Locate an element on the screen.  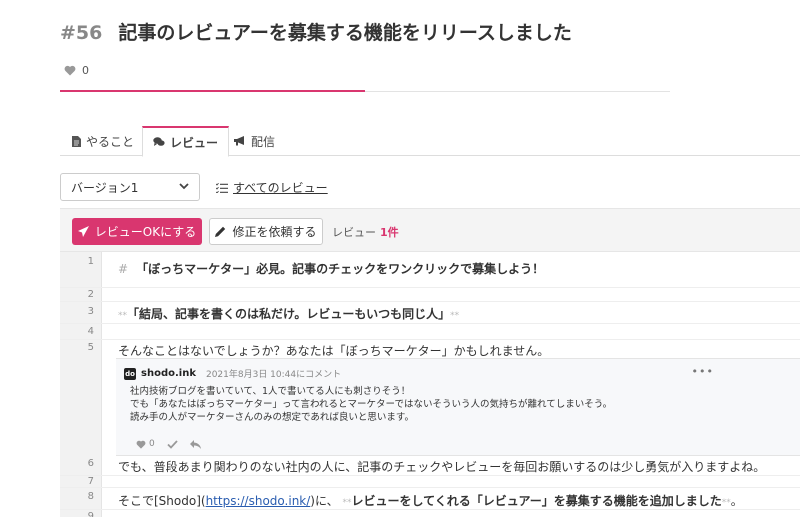
bold-text: レビューをしてくれる「レビュアー」を募集する機能を追加しました is located at coordinates (536, 501).